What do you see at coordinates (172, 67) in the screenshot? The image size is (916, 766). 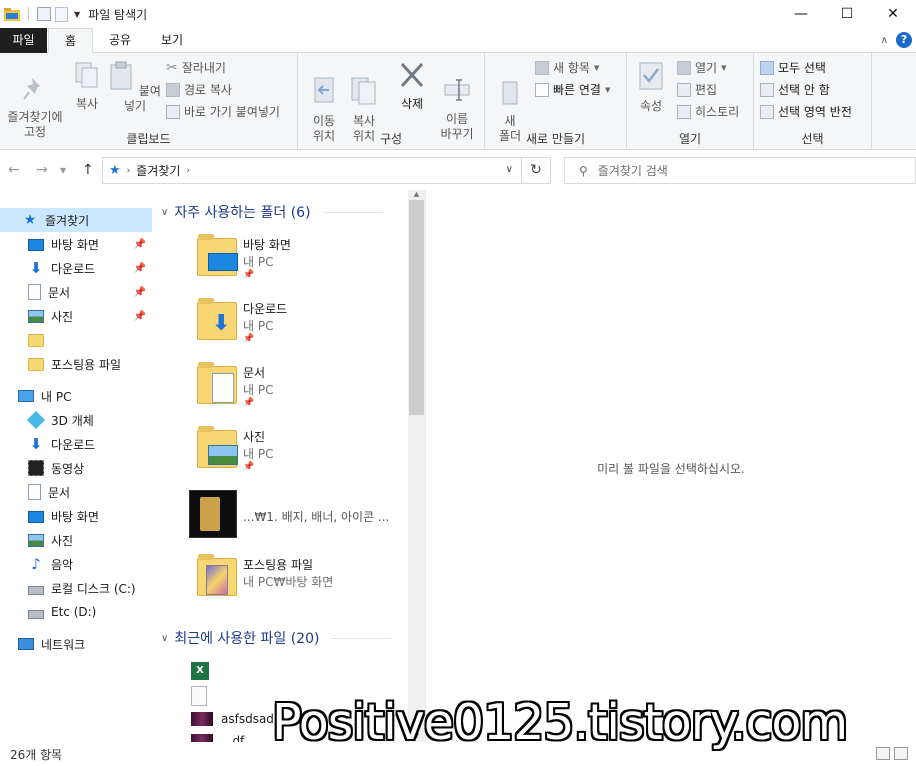 I see `scissors-icon: ✂` at bounding box center [172, 67].